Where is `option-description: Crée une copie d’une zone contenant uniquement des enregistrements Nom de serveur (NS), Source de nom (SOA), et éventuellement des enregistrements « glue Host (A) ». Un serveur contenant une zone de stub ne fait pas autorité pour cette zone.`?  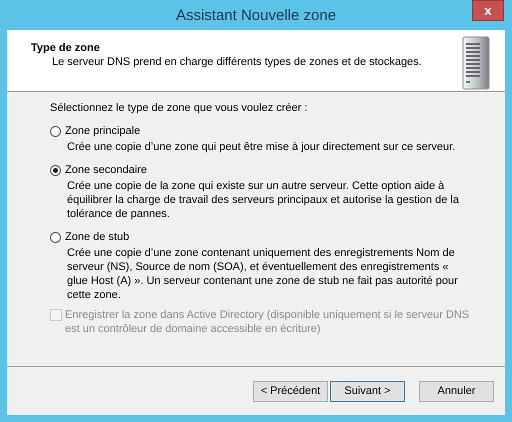
option-description: Crée une copie d’une zone contenant uniquement des enregistrements Nom de serveur (NS), Source de nom (SOA), et éventuellement des enregistrements « glue Host (A) ». Un serveur contenant une zone de stub ne fait pas autorité pour cette zone. is located at coordinates (262, 274).